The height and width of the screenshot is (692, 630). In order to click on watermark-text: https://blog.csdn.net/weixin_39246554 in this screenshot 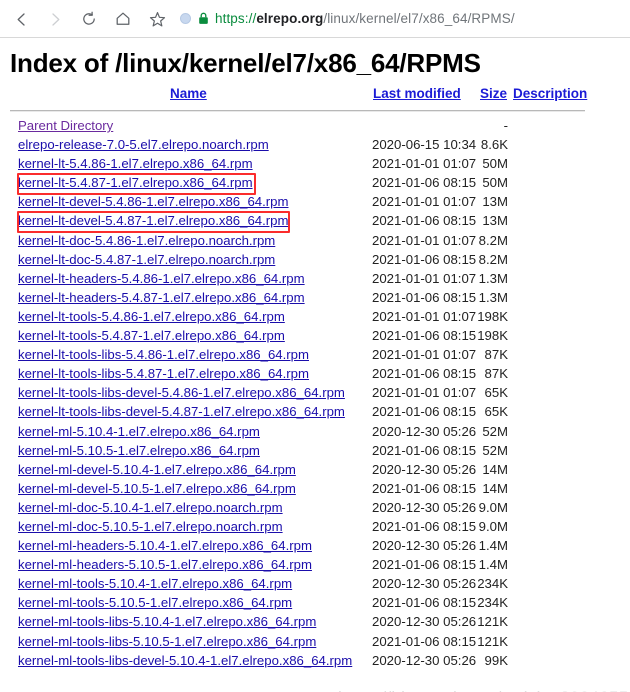, I will do `click(484, 690)`.